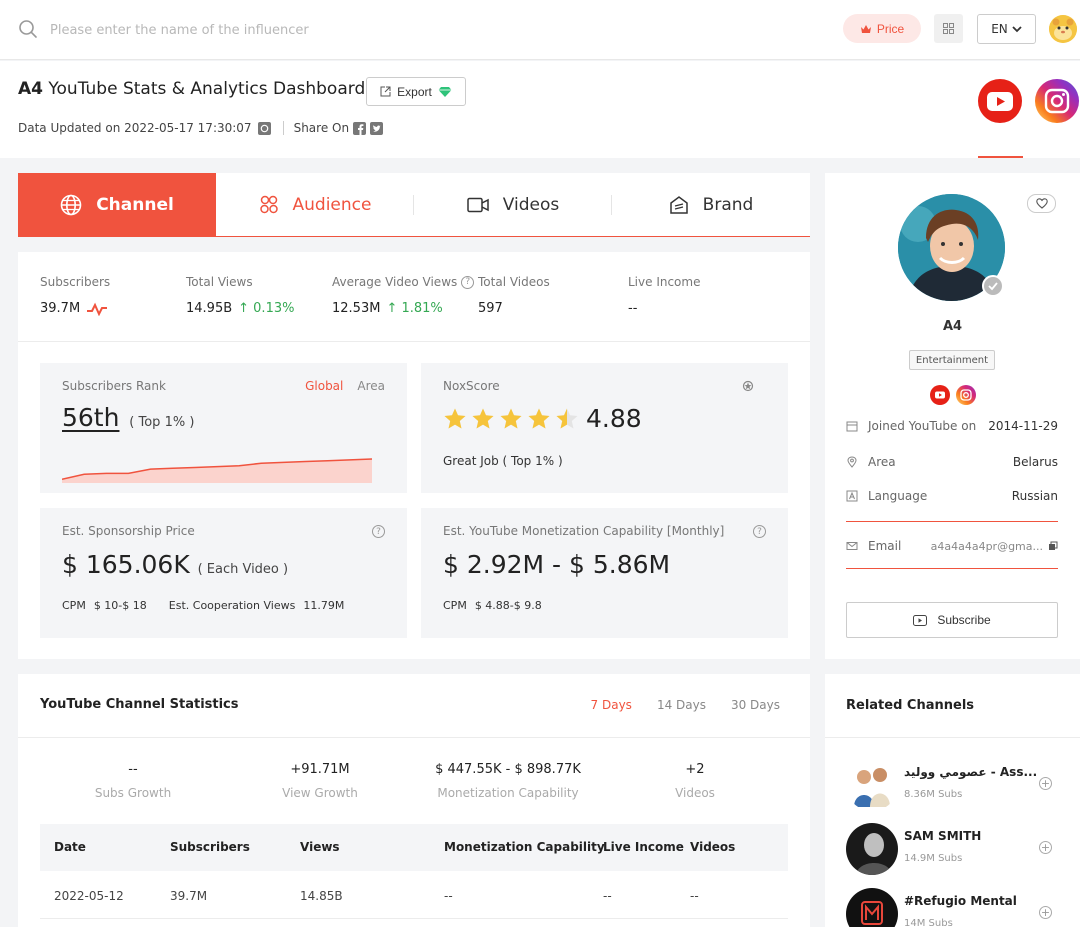 The height and width of the screenshot is (927, 1080). Describe the element at coordinates (1000, 101) in the screenshot. I see `youtube-platform-icon` at that location.